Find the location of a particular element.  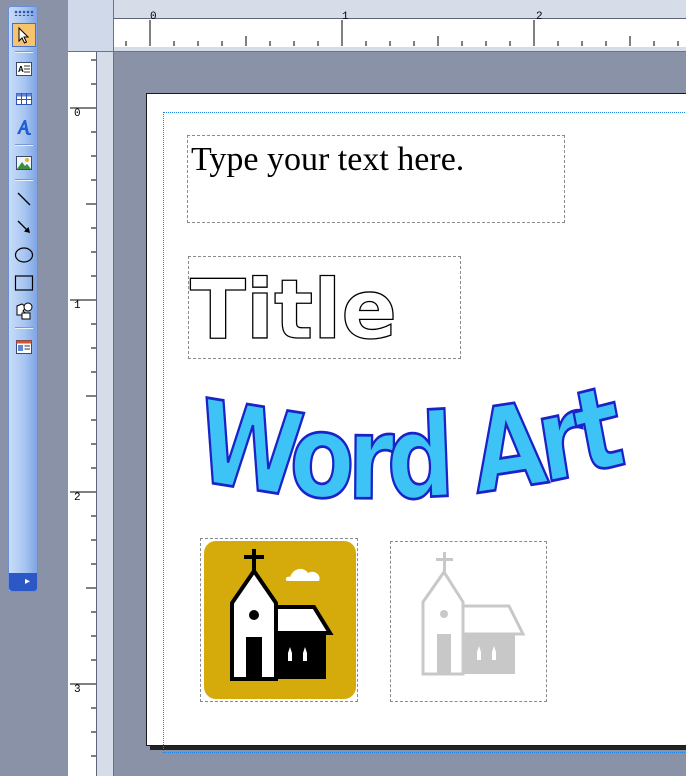

horizontal-ruler-ticks is located at coordinates (402, 33).